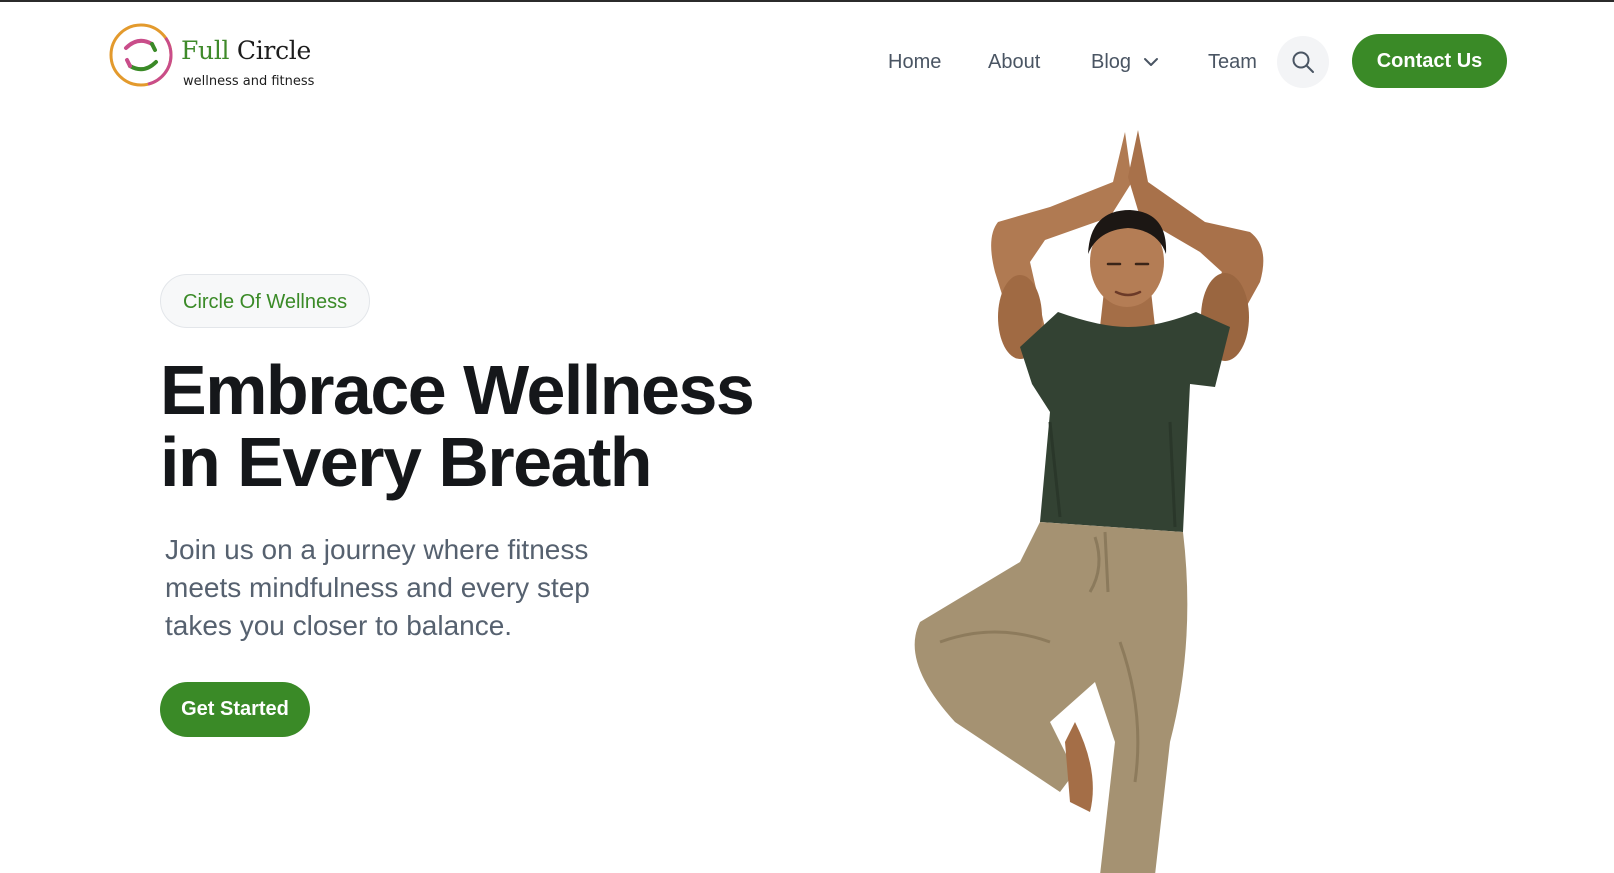 This screenshot has width=1614, height=873. What do you see at coordinates (249, 81) in the screenshot?
I see `brand-tagline: wellness and fitness` at bounding box center [249, 81].